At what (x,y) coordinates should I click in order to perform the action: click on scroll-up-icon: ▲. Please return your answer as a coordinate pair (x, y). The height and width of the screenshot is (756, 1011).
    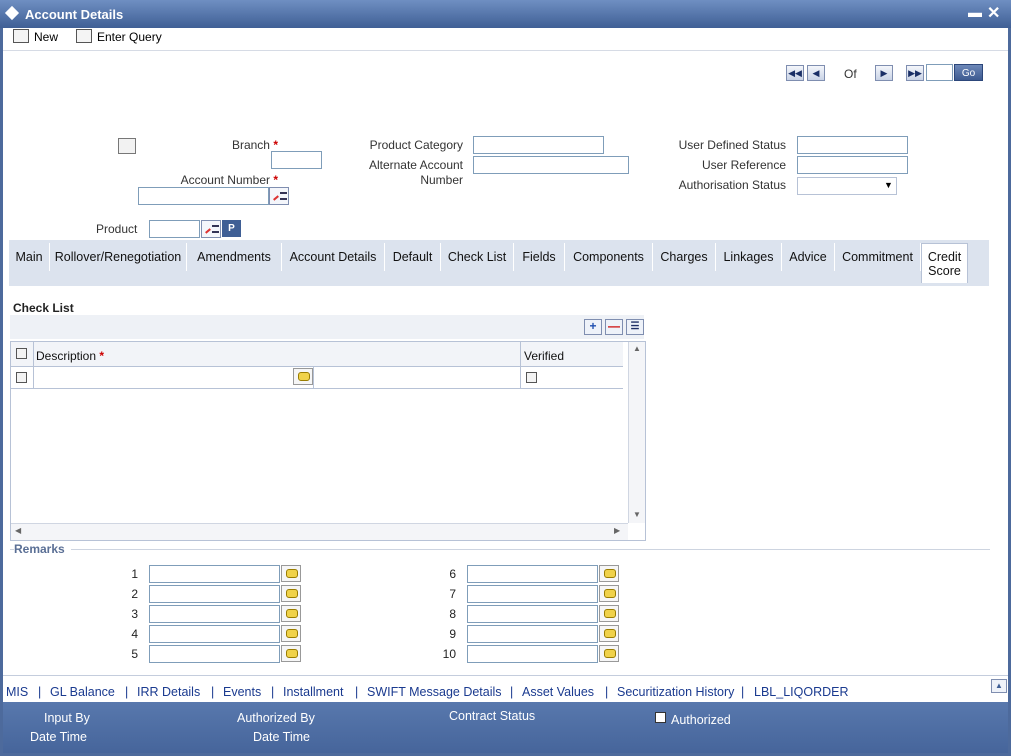
    Looking at the image, I should click on (637, 348).